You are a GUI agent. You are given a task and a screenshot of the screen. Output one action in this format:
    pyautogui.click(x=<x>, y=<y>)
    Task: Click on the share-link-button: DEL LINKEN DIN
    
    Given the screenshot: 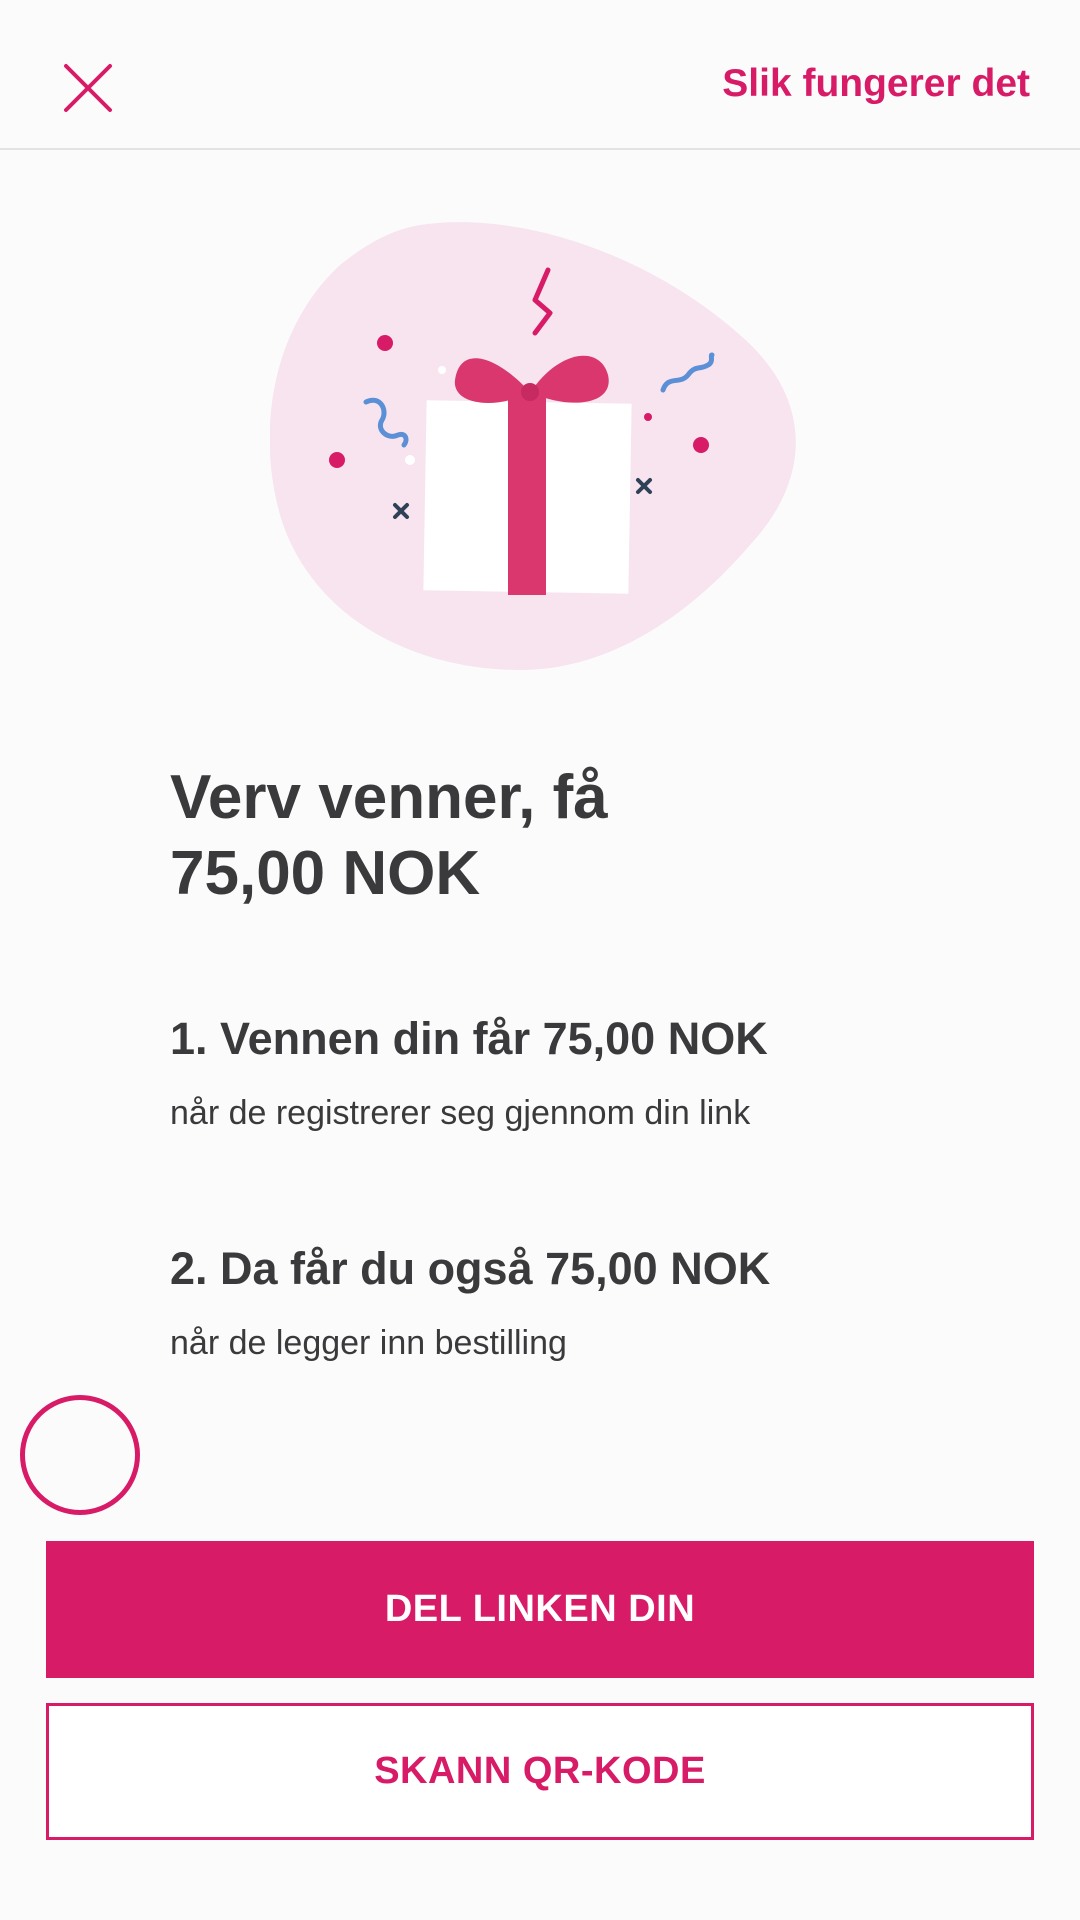 What is the action you would take?
    pyautogui.click(x=540, y=1609)
    